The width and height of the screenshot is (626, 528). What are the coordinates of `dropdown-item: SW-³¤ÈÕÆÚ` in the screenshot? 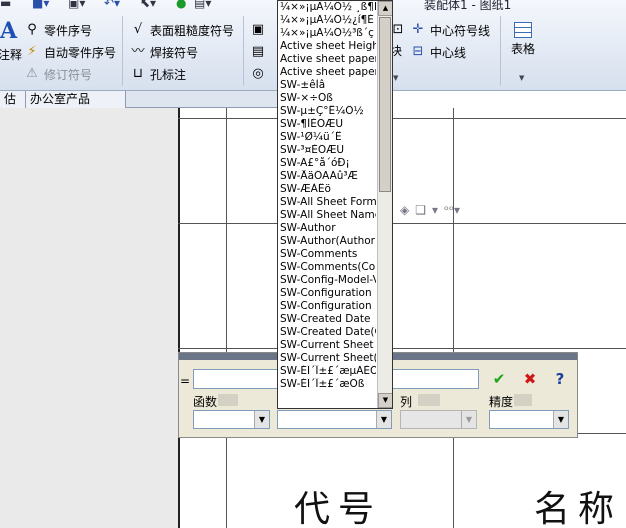 It's located at (327, 150).